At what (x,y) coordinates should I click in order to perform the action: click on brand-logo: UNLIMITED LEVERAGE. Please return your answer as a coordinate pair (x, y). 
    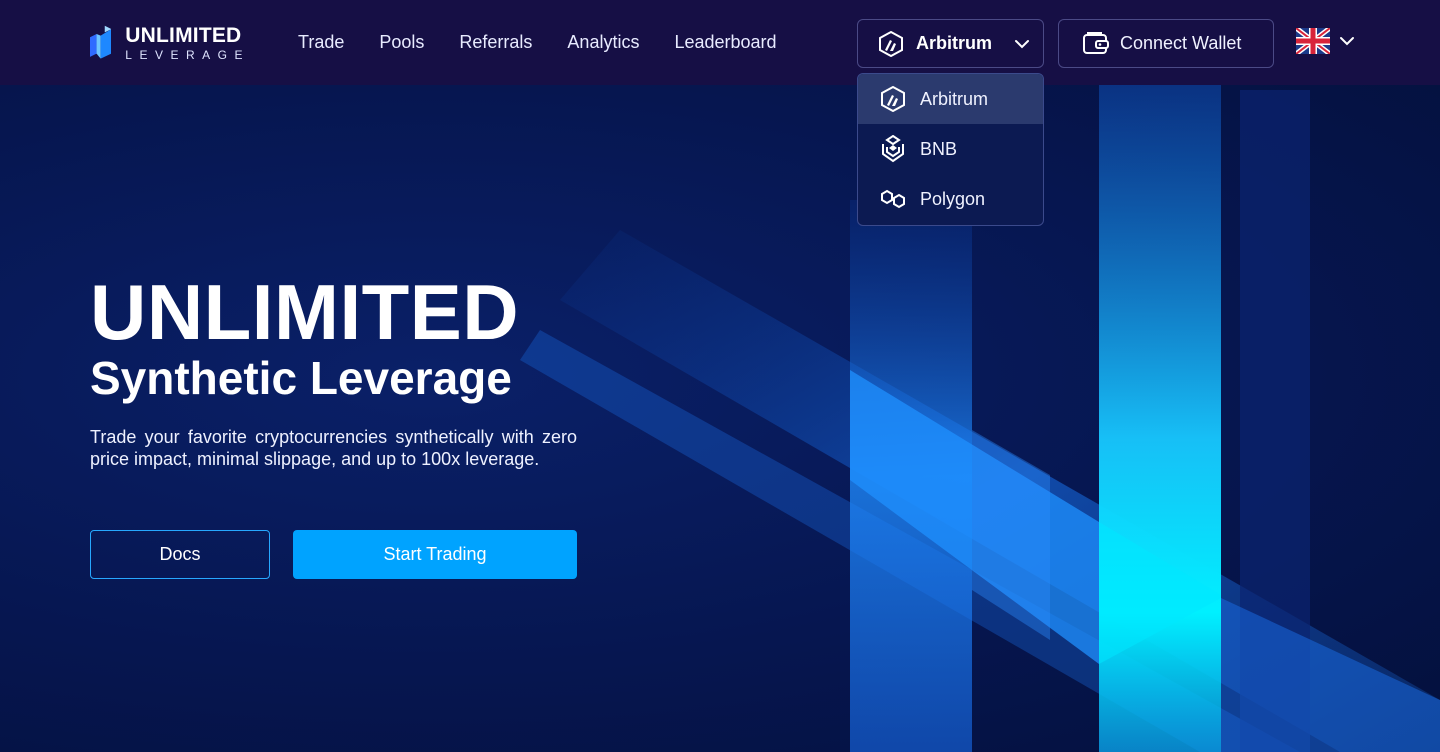
    Looking at the image, I should click on (170, 43).